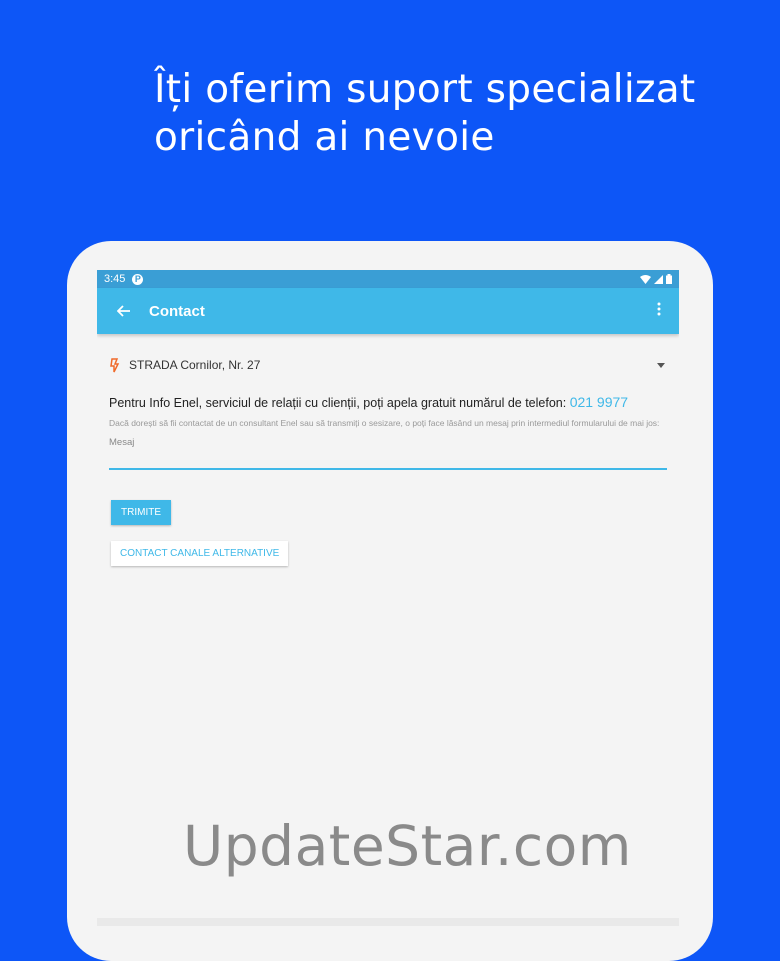 The height and width of the screenshot is (961, 780). What do you see at coordinates (324, 137) in the screenshot?
I see `promo-headline-line-2: oricând ai nevoie` at bounding box center [324, 137].